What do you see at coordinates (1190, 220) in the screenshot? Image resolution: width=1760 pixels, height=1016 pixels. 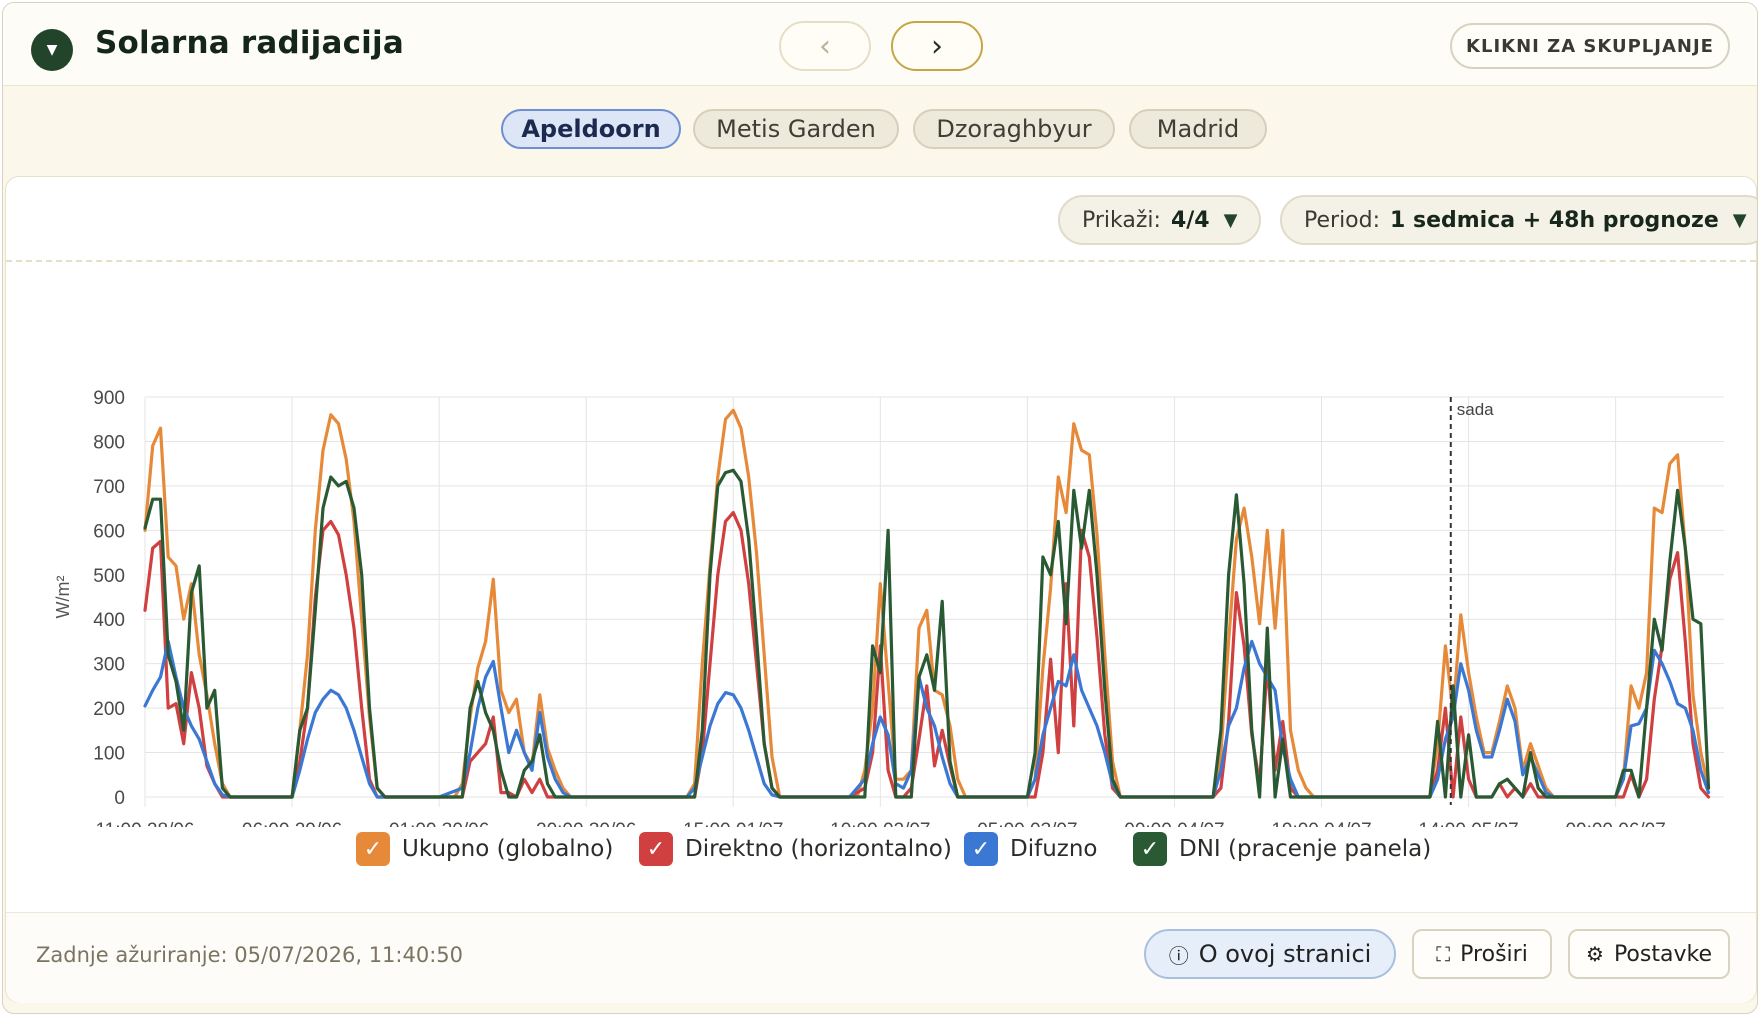 I see `show-value: 4/4` at bounding box center [1190, 220].